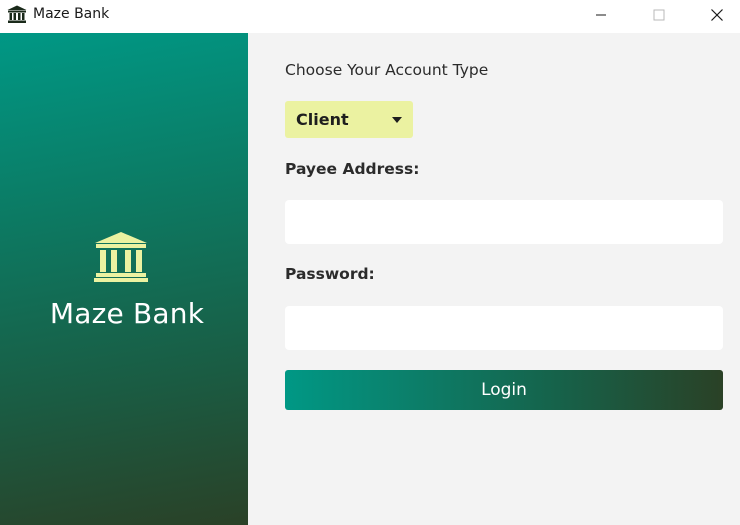 The width and height of the screenshot is (740, 525). Describe the element at coordinates (504, 390) in the screenshot. I see `login-button: Login` at that location.